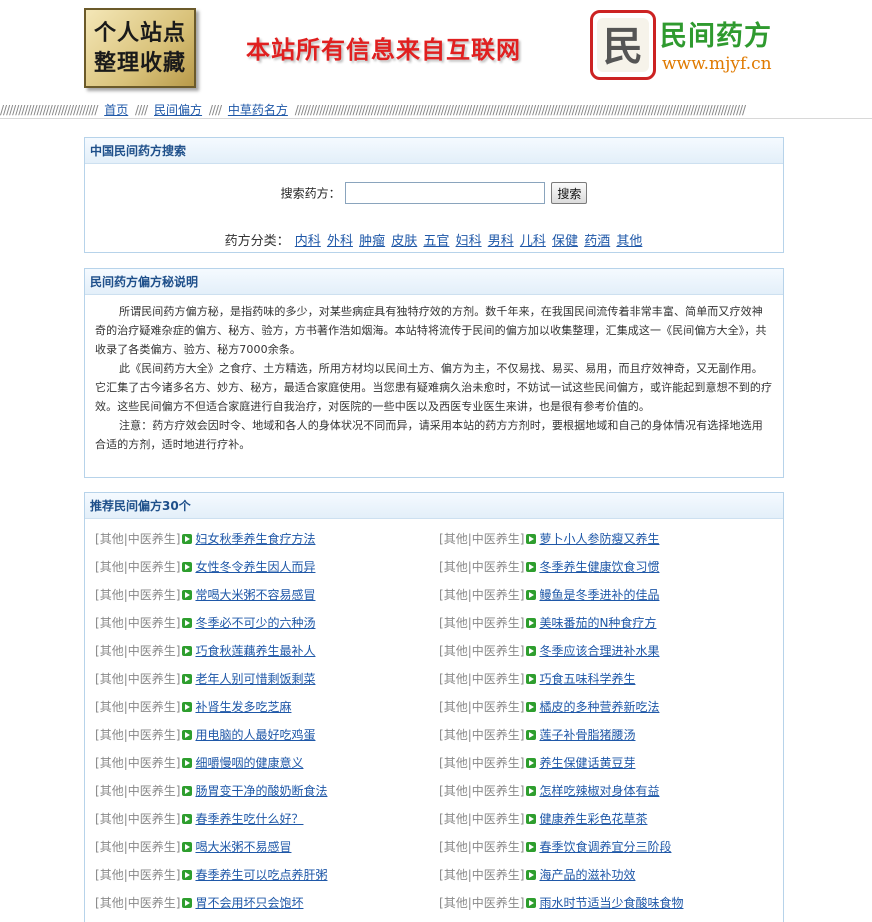  What do you see at coordinates (444, 193) in the screenshot?
I see `search-input` at bounding box center [444, 193].